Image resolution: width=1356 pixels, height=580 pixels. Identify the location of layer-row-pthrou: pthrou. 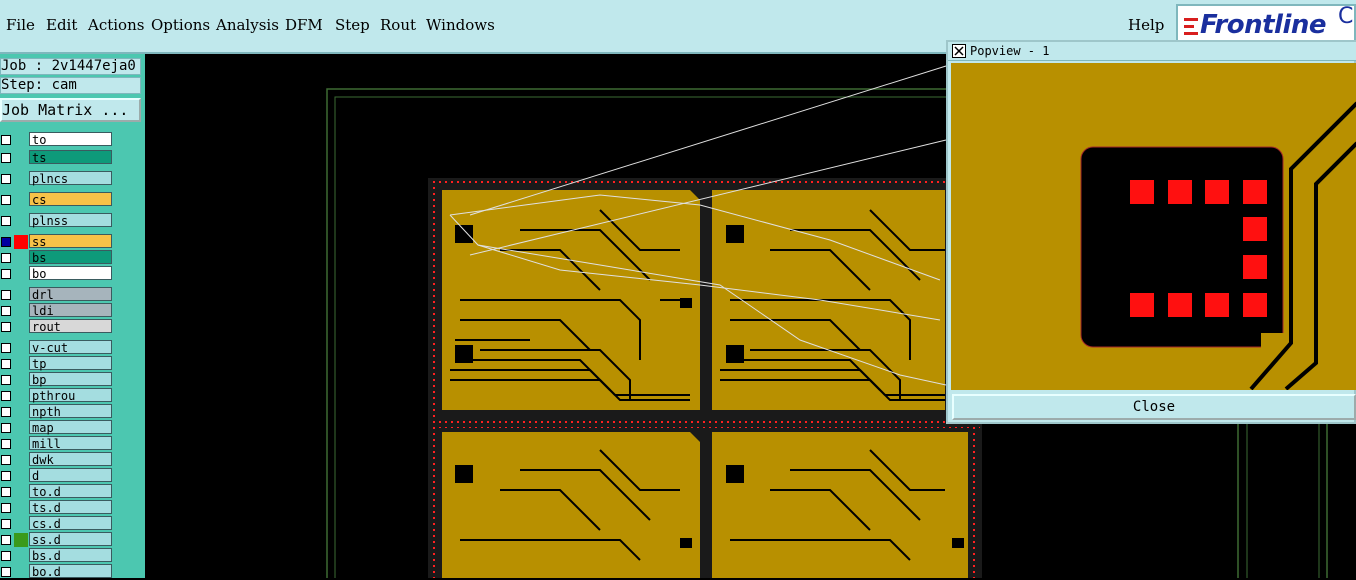
(58, 396).